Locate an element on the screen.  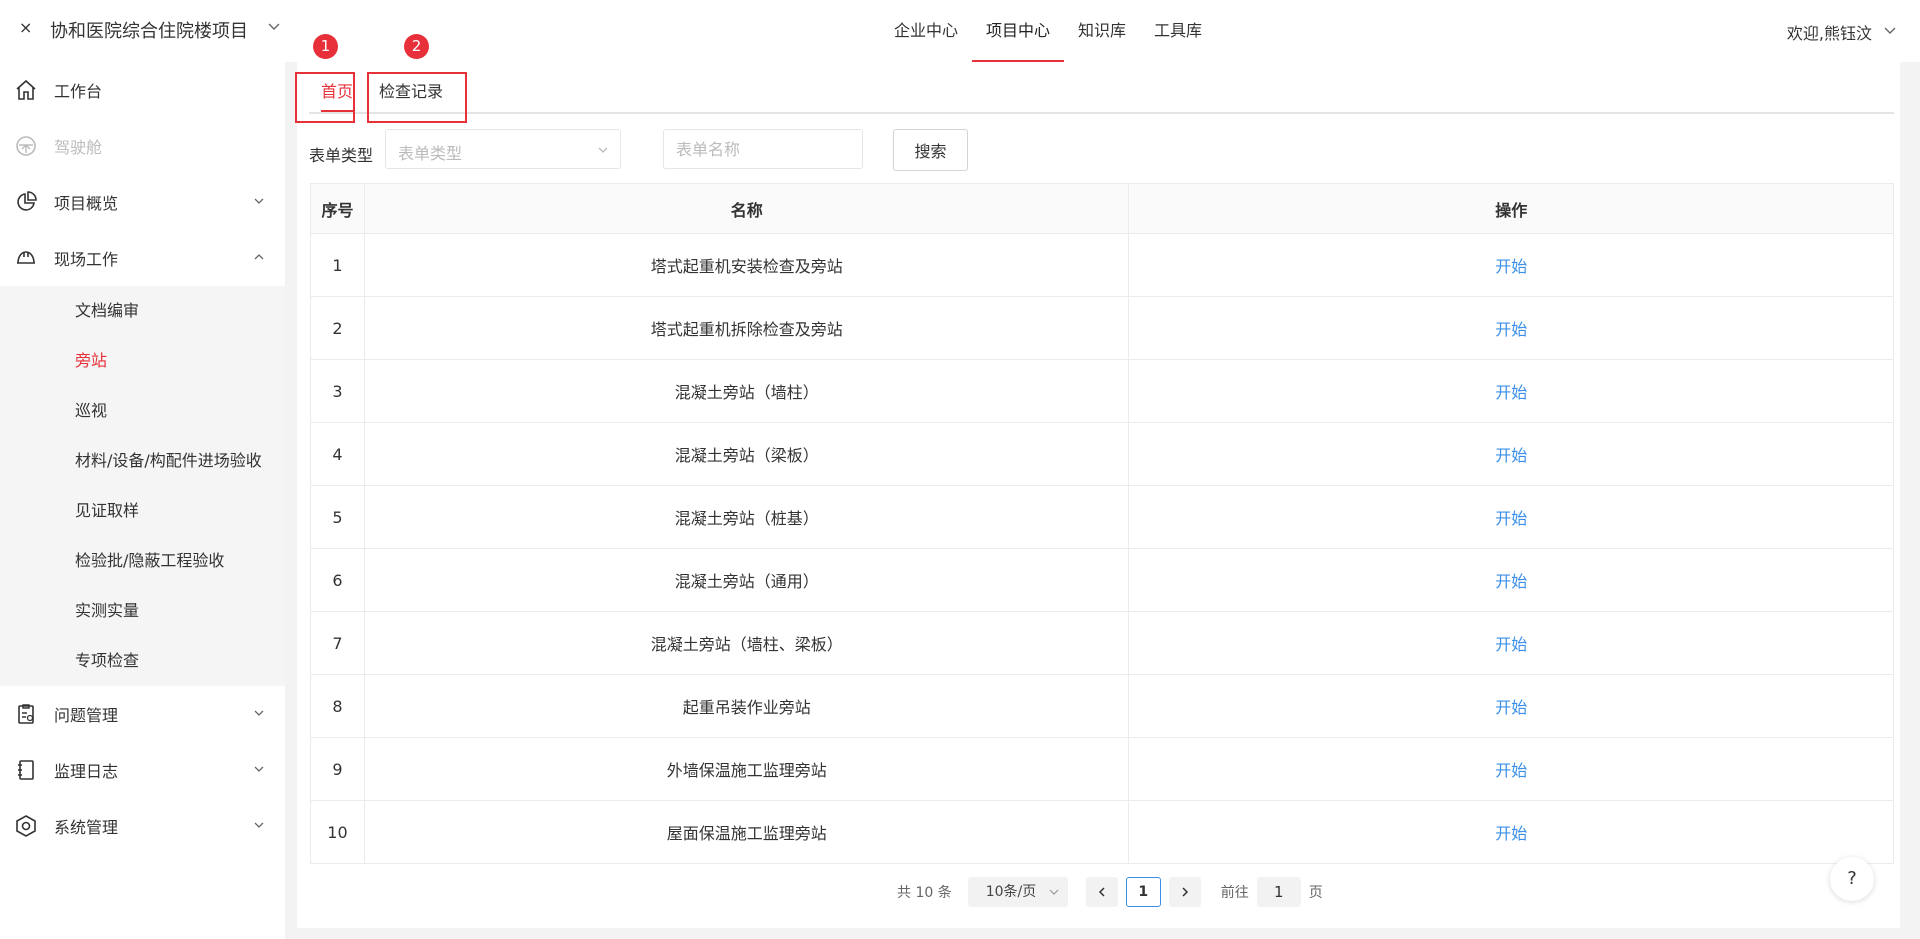
project-name: 协和医院综合住院楼项目 is located at coordinates (149, 30).